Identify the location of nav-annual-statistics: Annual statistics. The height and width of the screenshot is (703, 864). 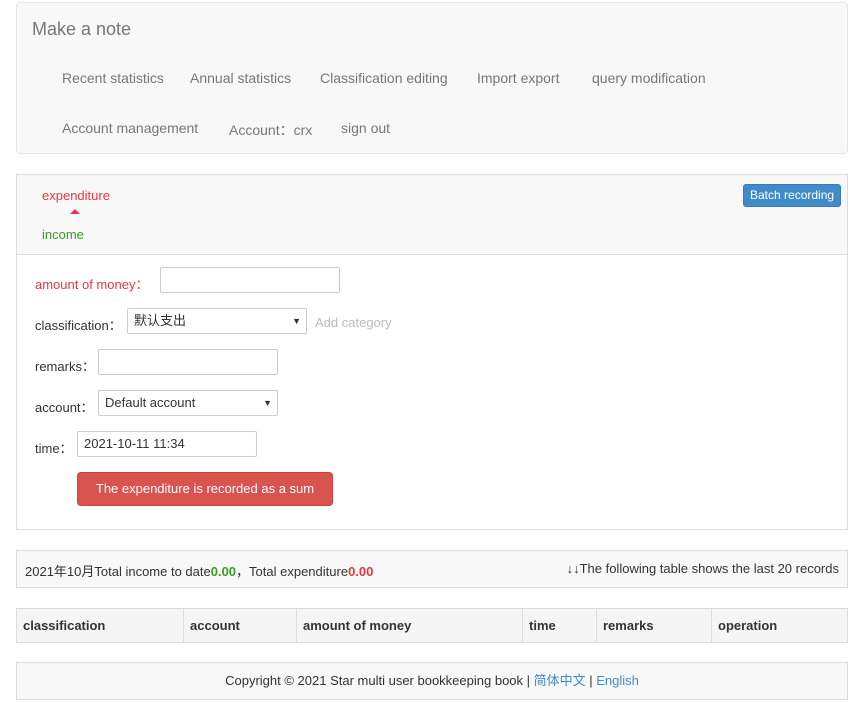
(240, 78).